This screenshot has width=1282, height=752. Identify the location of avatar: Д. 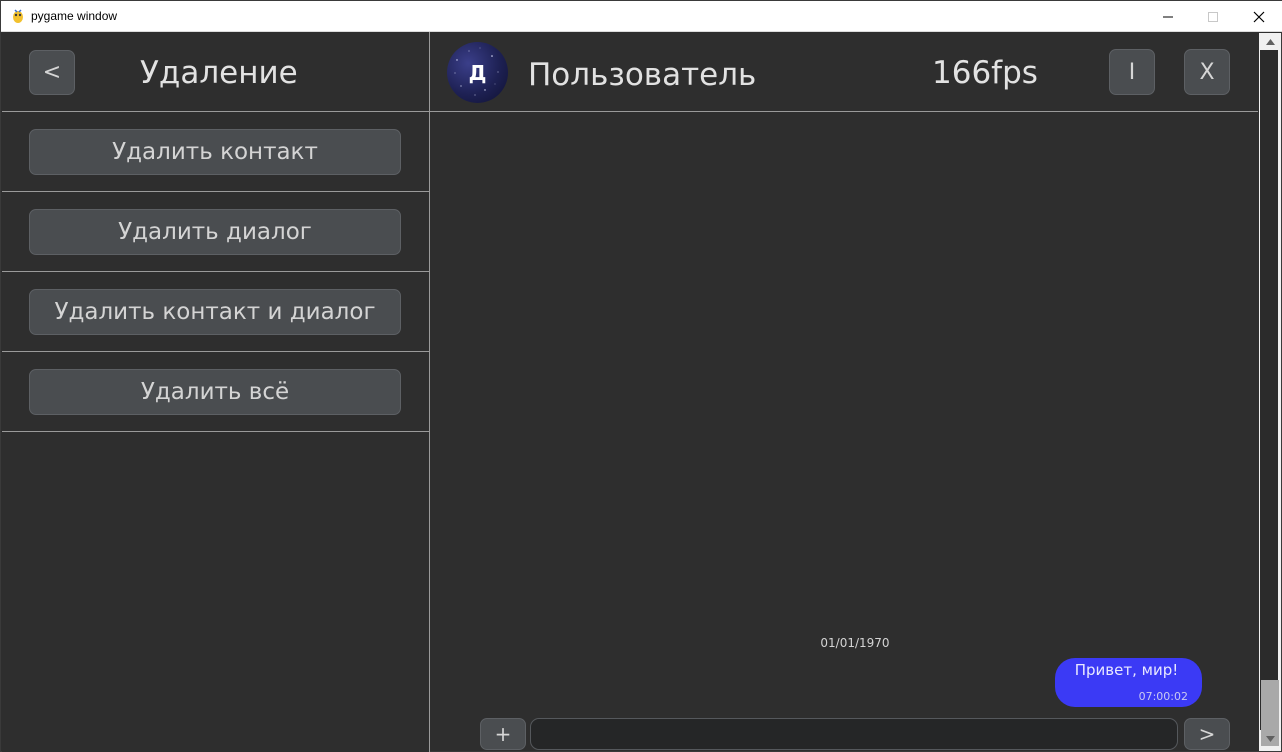
(477, 72).